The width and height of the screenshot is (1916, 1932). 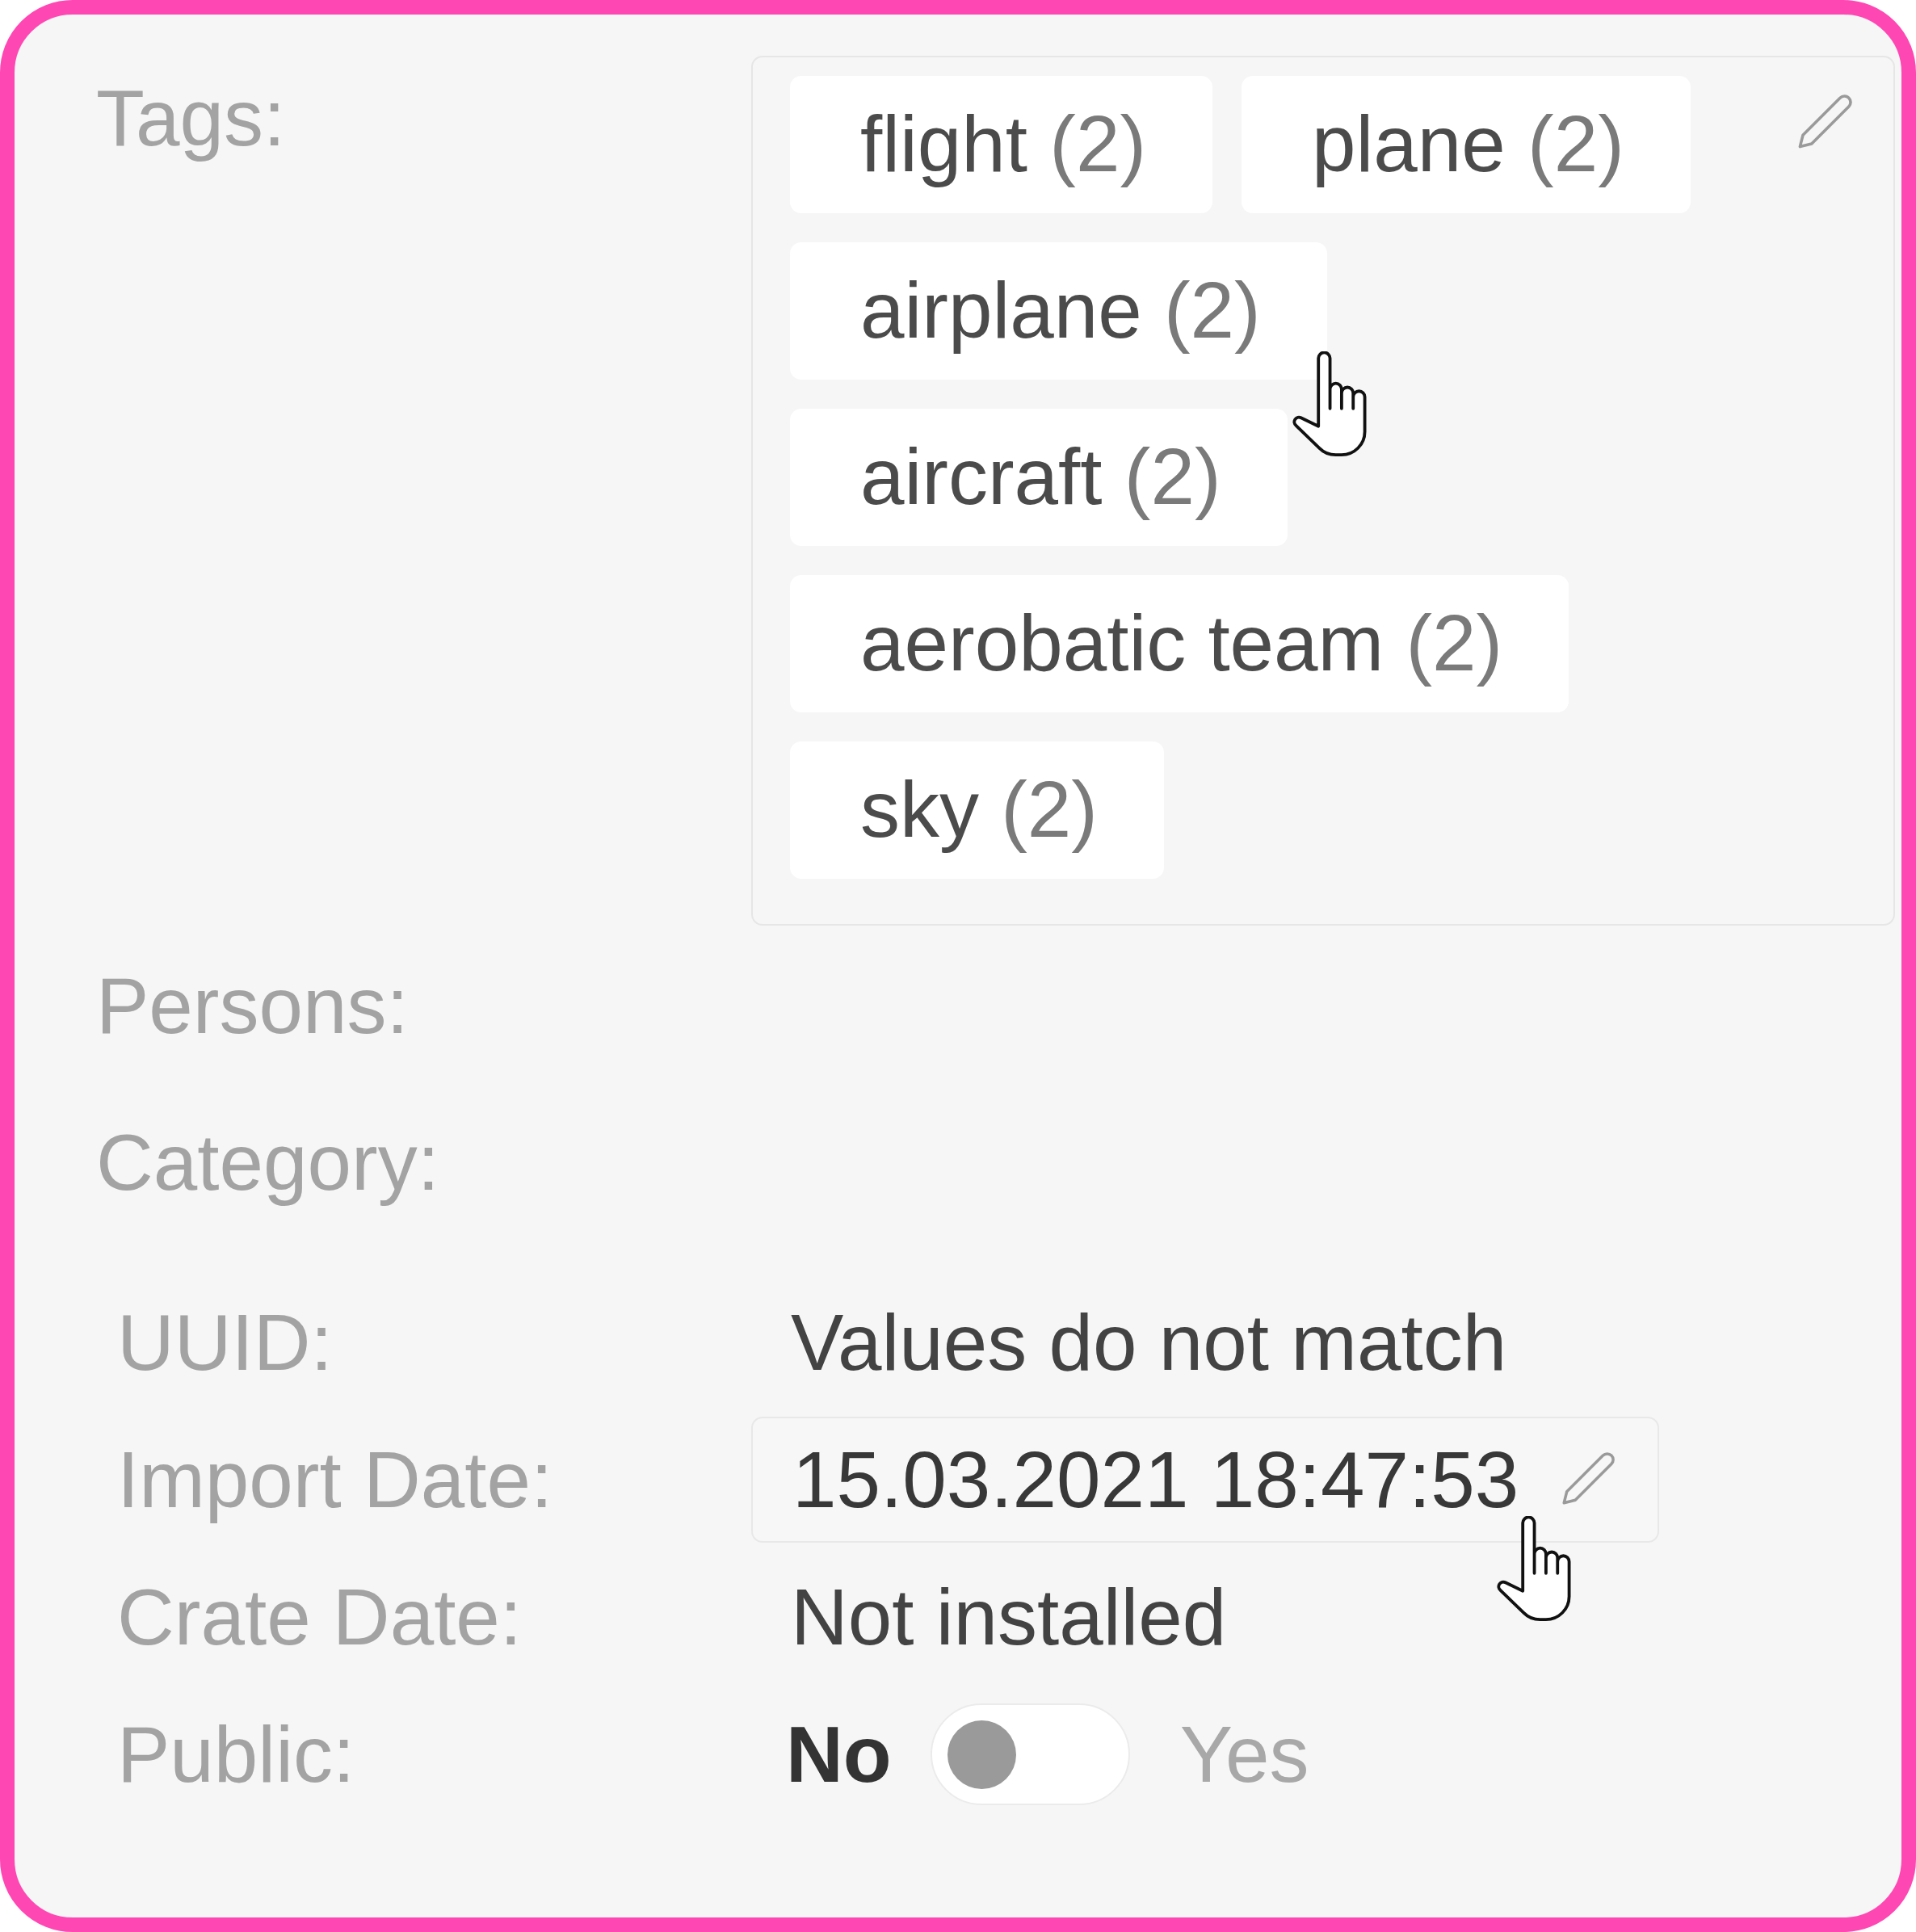 I want to click on tag-chip: sky (2), so click(x=977, y=810).